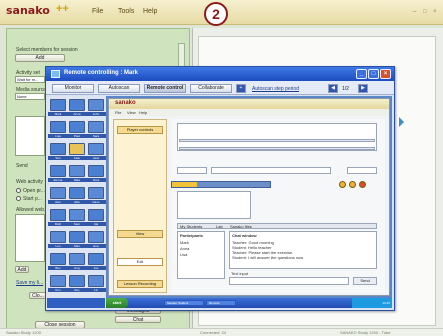  What do you see at coordinates (62, 9) in the screenshot?
I see `brand-plus-icon: ++` at bounding box center [62, 9].